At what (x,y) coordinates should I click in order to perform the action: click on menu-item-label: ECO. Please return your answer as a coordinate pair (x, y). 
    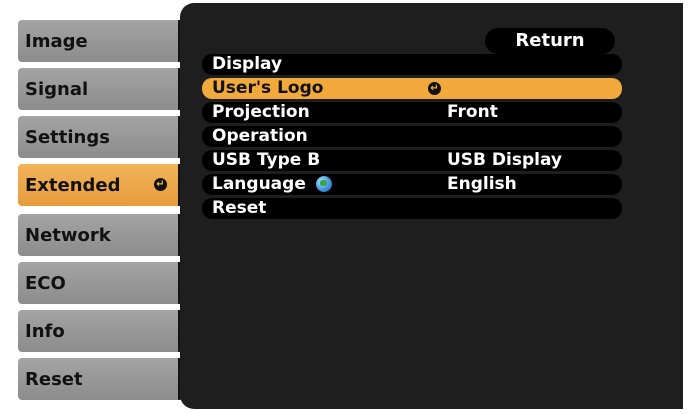
    Looking at the image, I should click on (45, 283).